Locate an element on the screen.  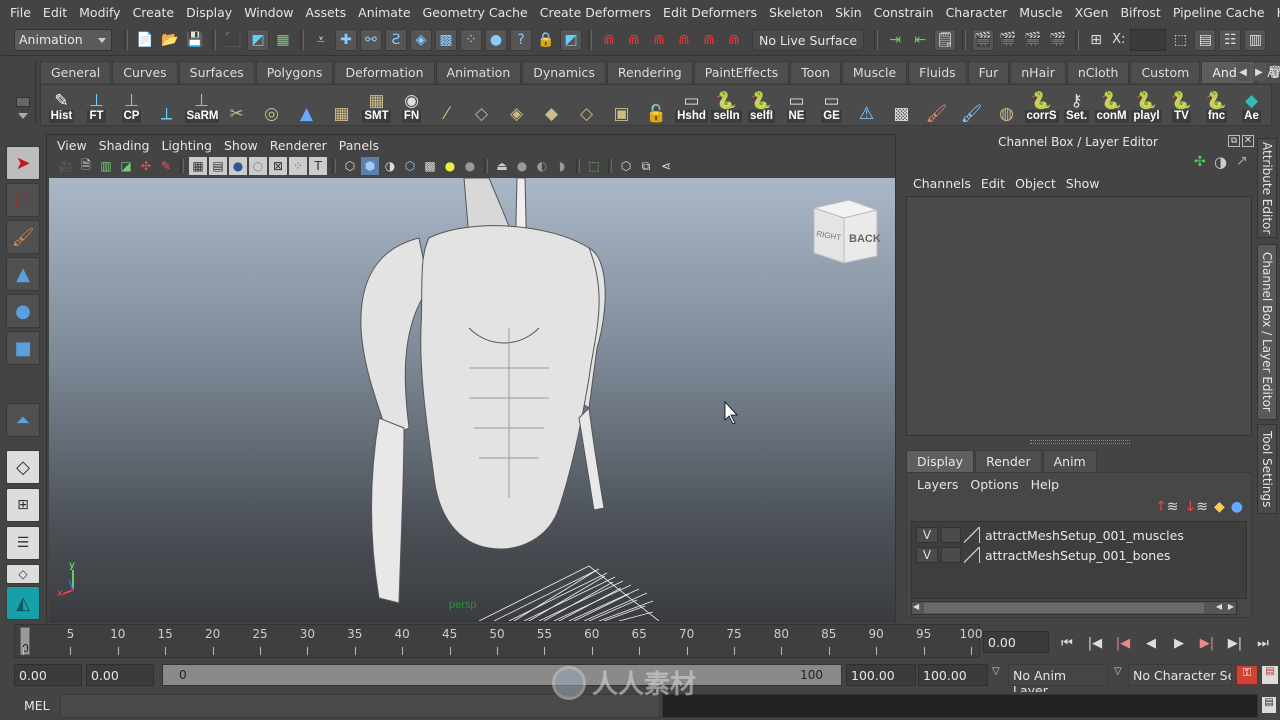
layer-color-swatch-icon is located at coordinates (972, 535).